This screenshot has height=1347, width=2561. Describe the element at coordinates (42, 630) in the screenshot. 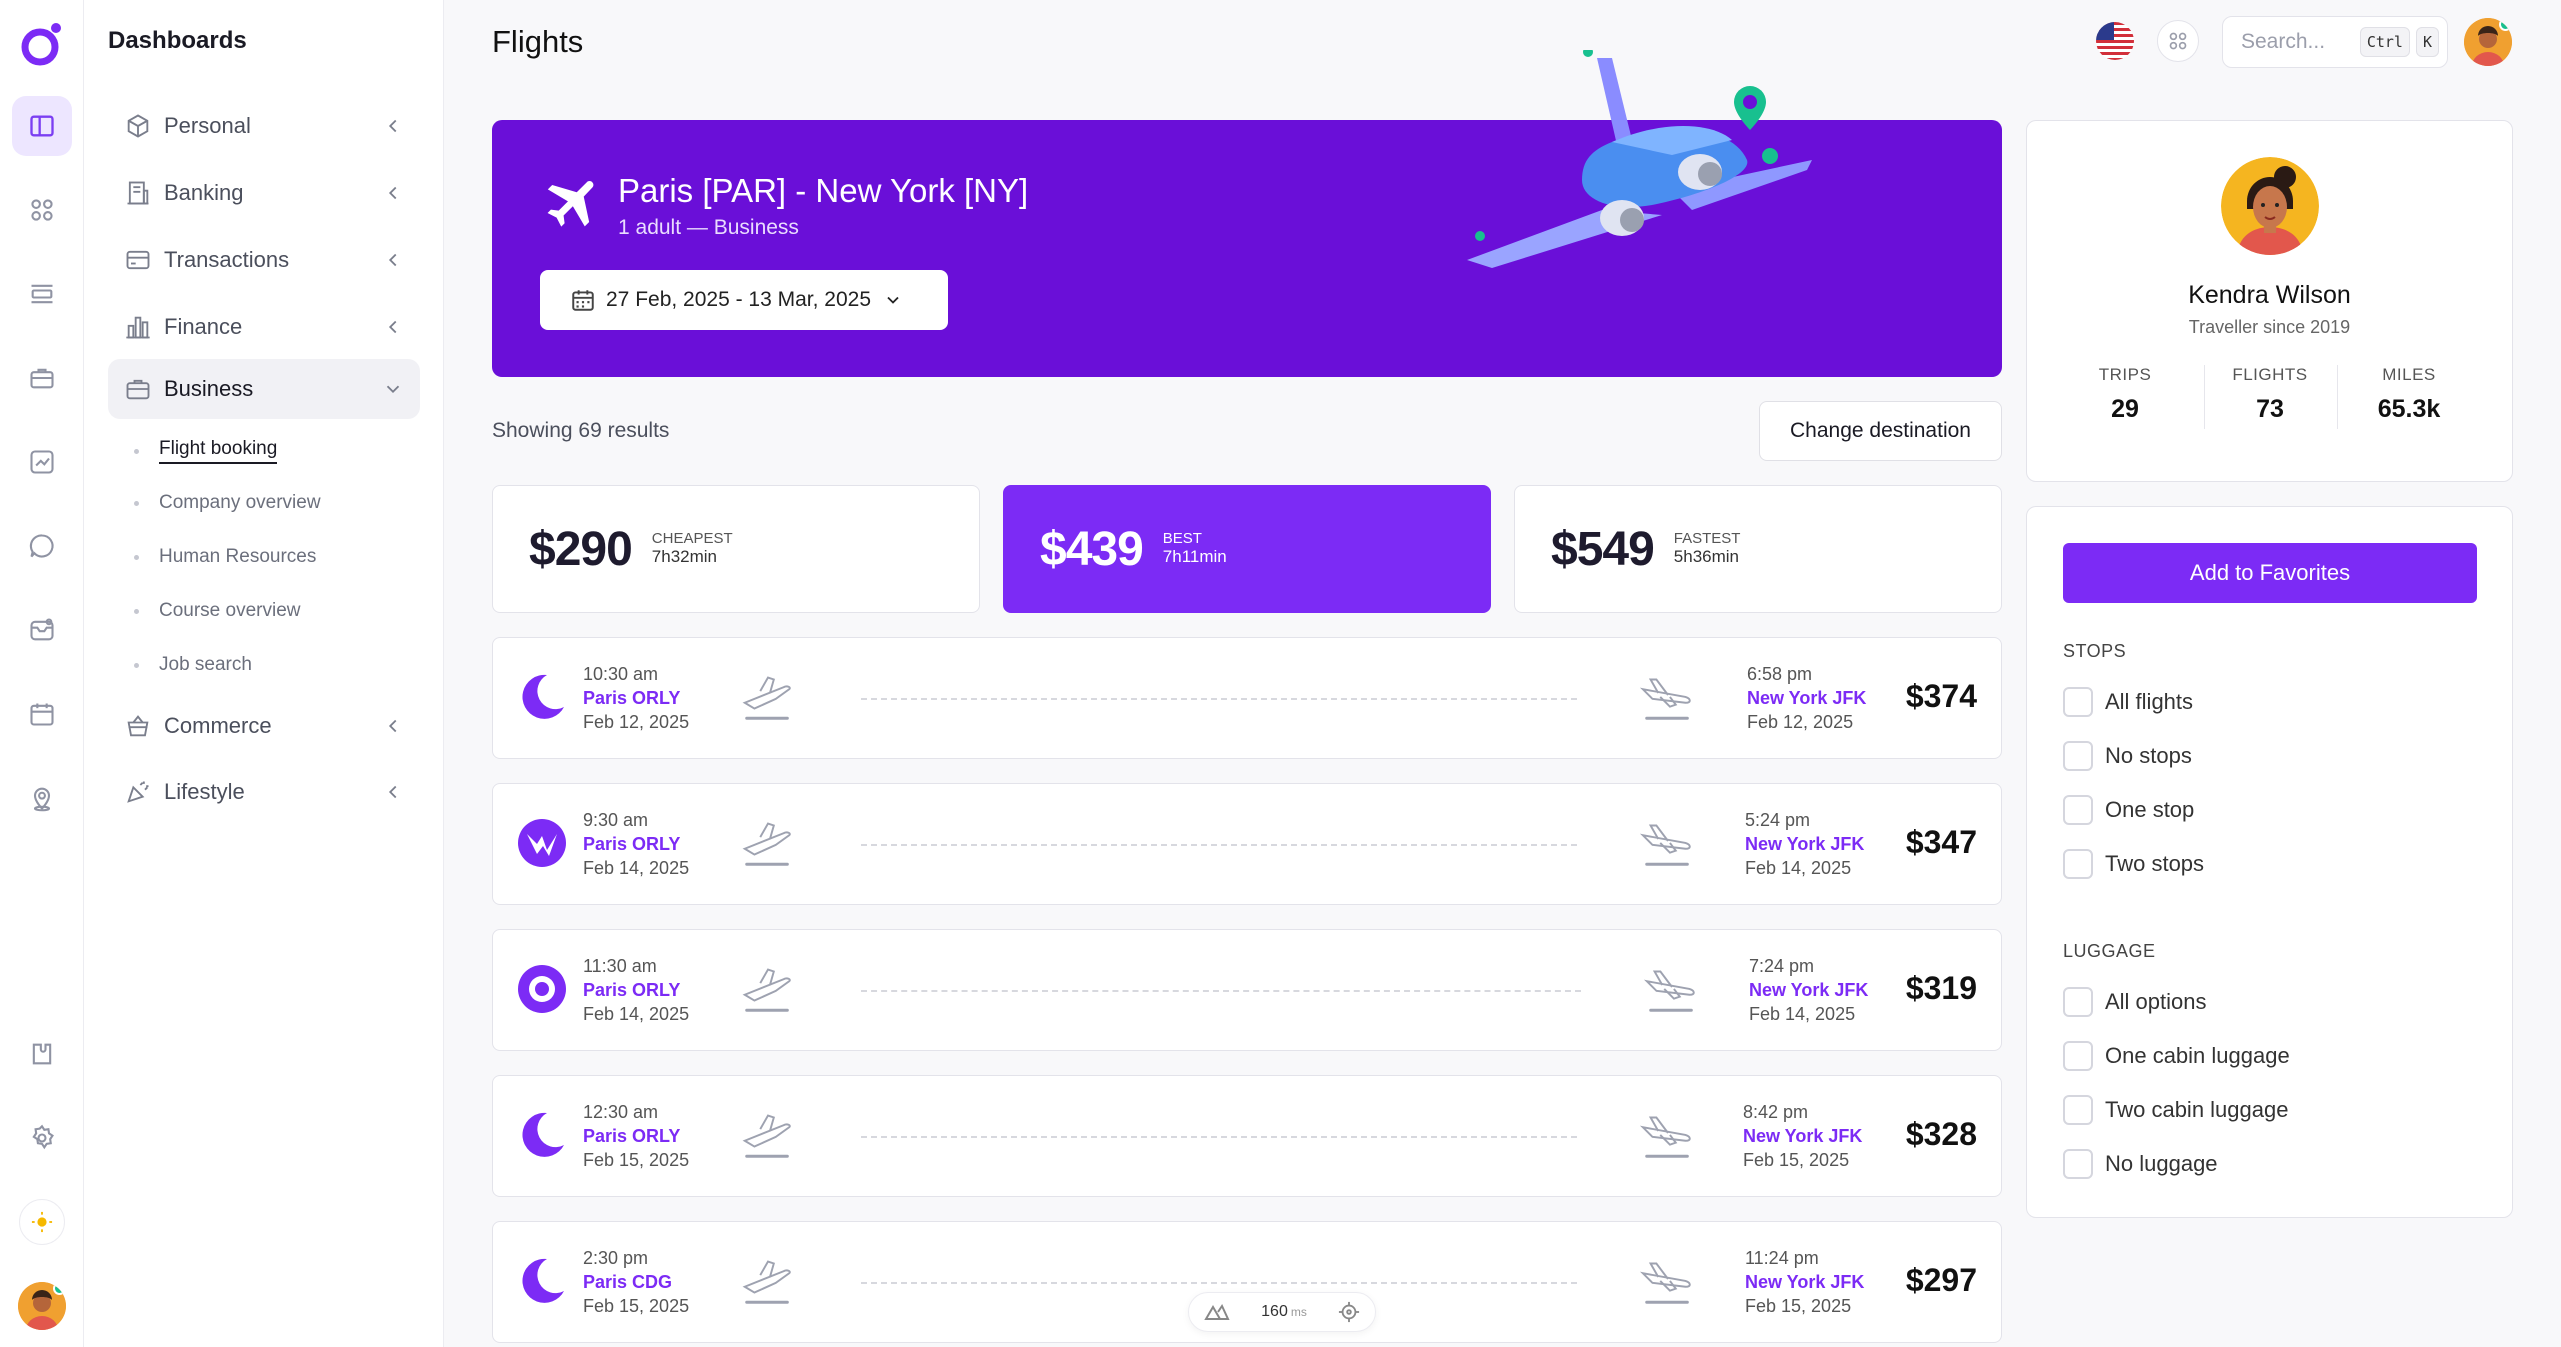

I see `rail-inbox-button` at that location.